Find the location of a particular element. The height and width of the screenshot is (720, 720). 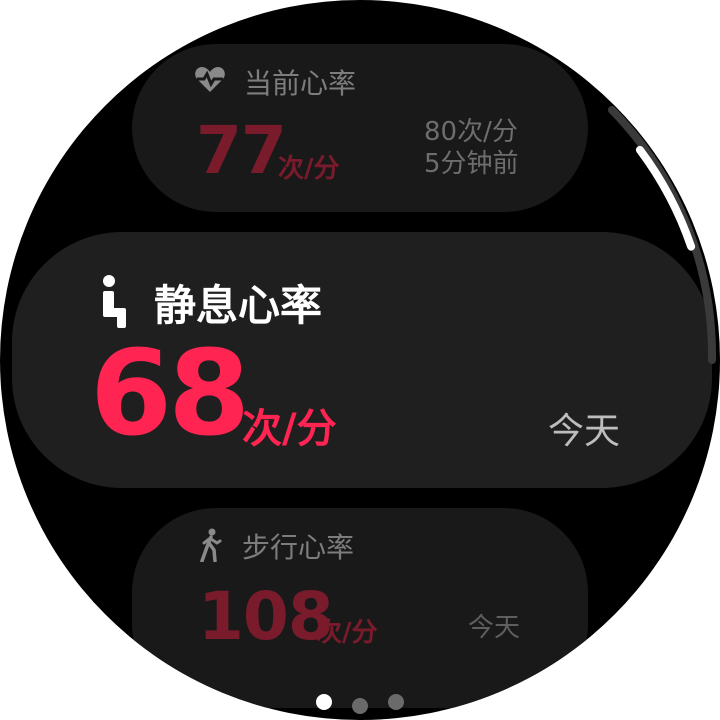

current-heart-rate-card: 当前心率 77 次/分 80次/分 5分钟前 is located at coordinates (360, 128).